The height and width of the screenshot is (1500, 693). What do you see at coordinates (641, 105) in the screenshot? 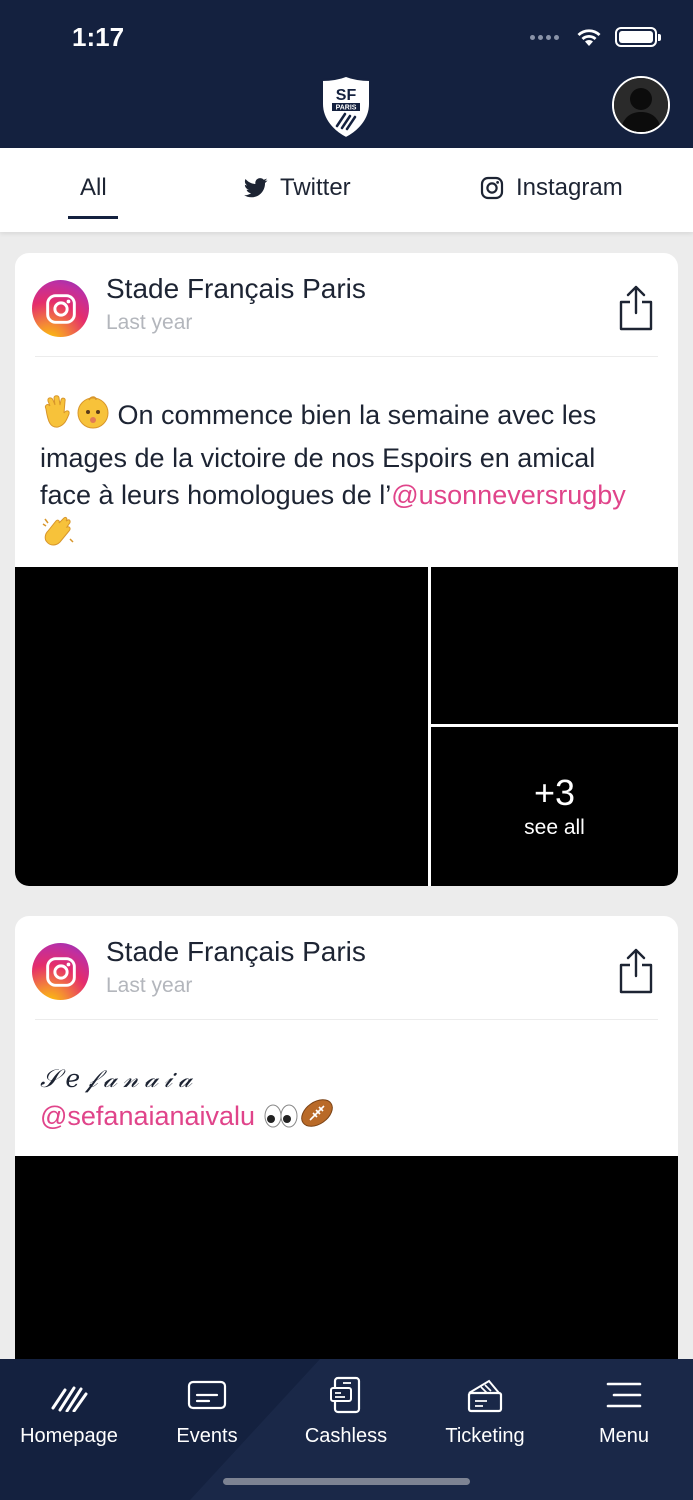
I see `user-avatar` at bounding box center [641, 105].